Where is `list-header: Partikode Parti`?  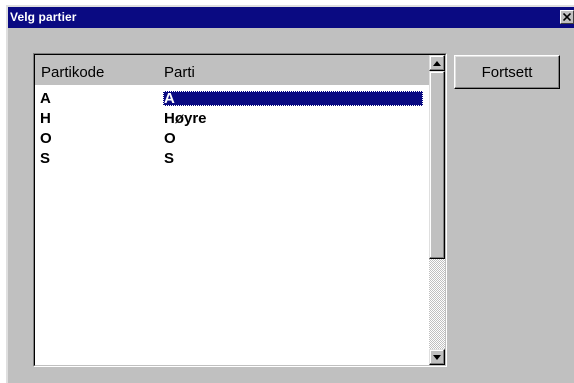 list-header: Partikode Parti is located at coordinates (232, 70).